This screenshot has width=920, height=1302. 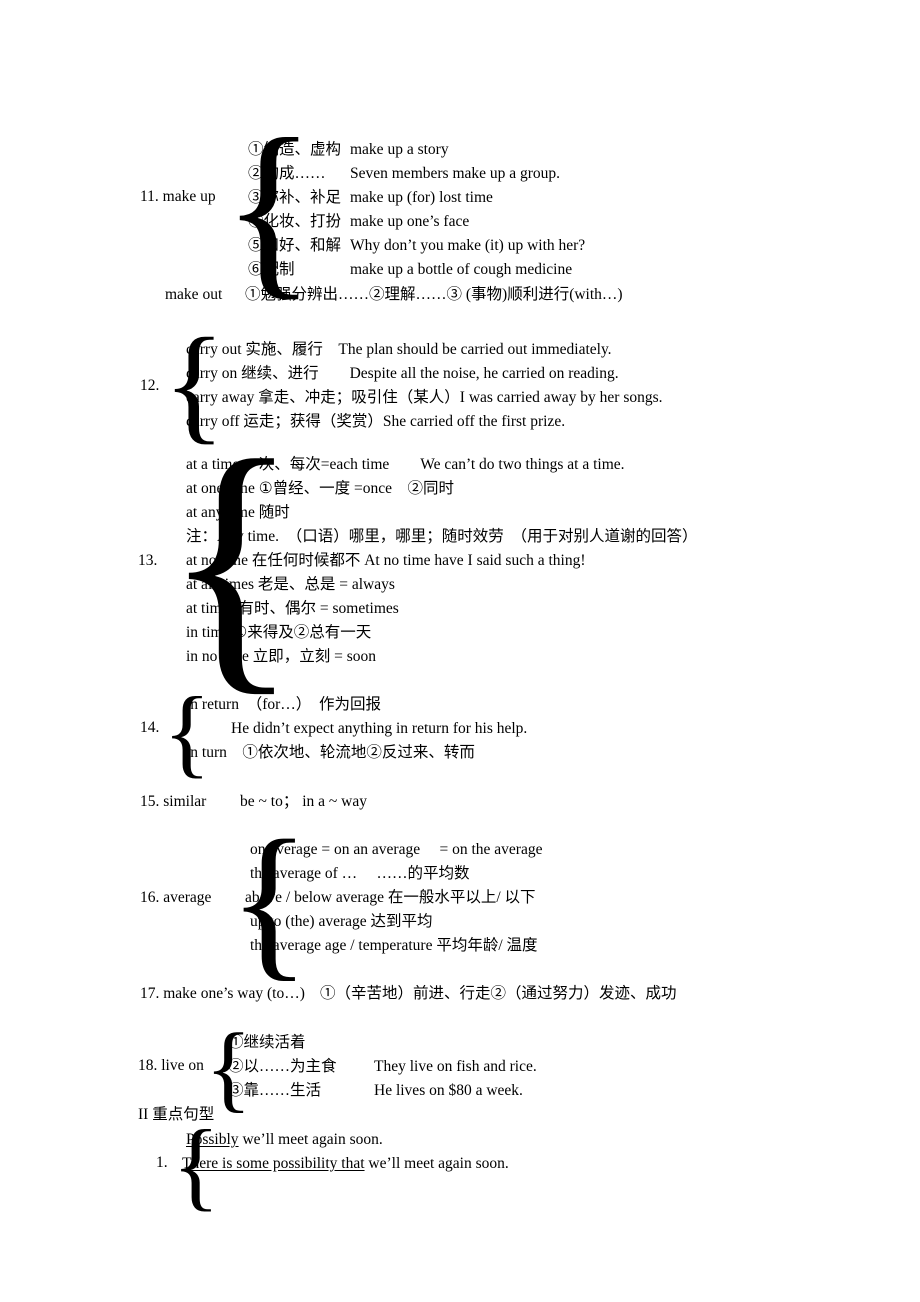 What do you see at coordinates (390, 897) in the screenshot?
I see `entry-16-line-3: above / below average 在一般水平以上/ 以下` at bounding box center [390, 897].